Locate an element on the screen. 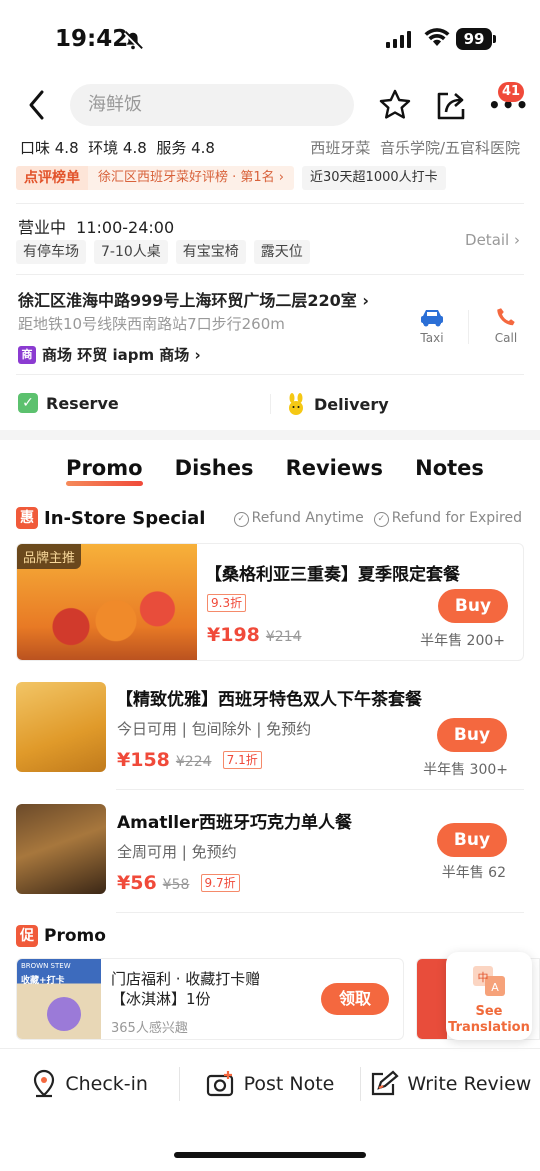 The width and height of the screenshot is (540, 1171). deal-price: ¥56 is located at coordinates (137, 883).